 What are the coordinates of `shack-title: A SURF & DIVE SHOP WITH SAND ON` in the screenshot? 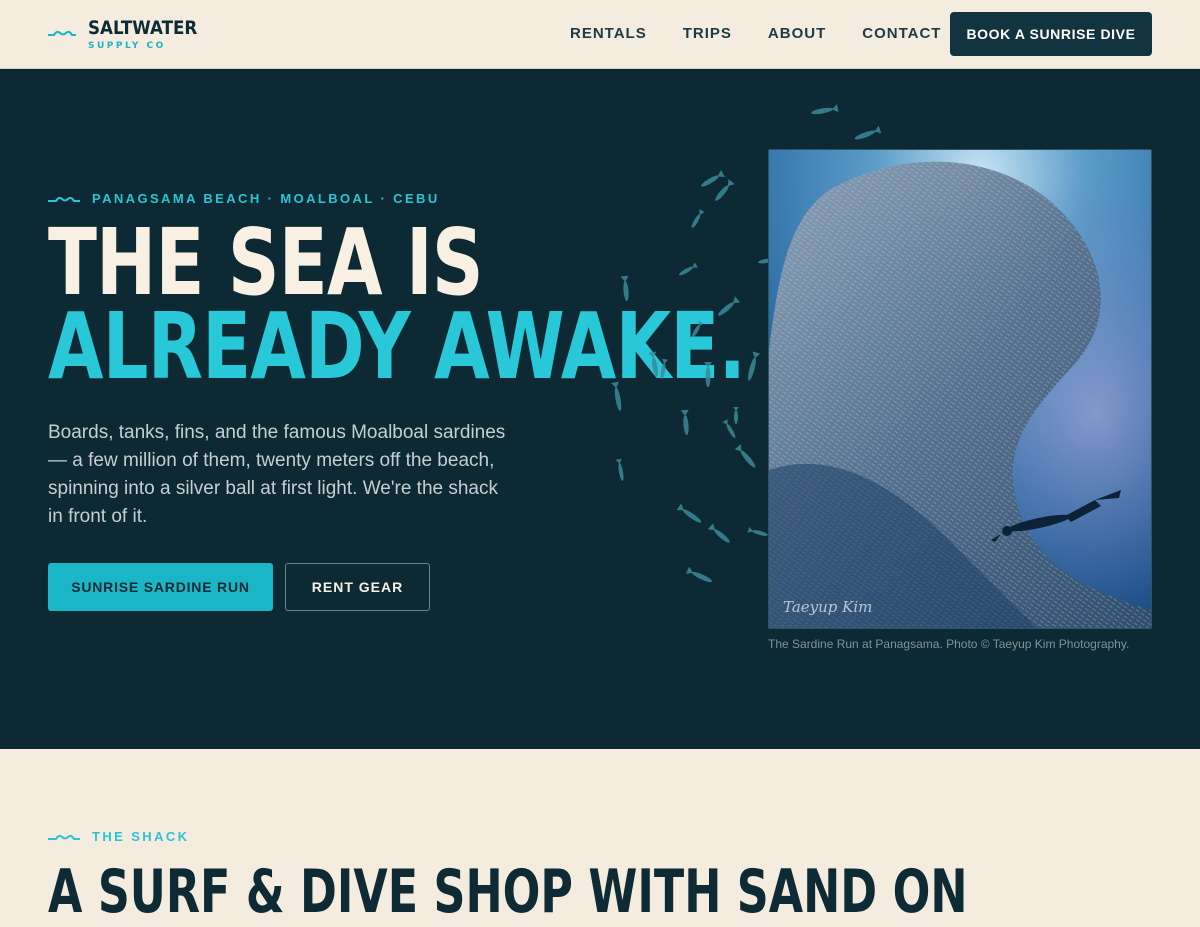 It's located at (508, 892).